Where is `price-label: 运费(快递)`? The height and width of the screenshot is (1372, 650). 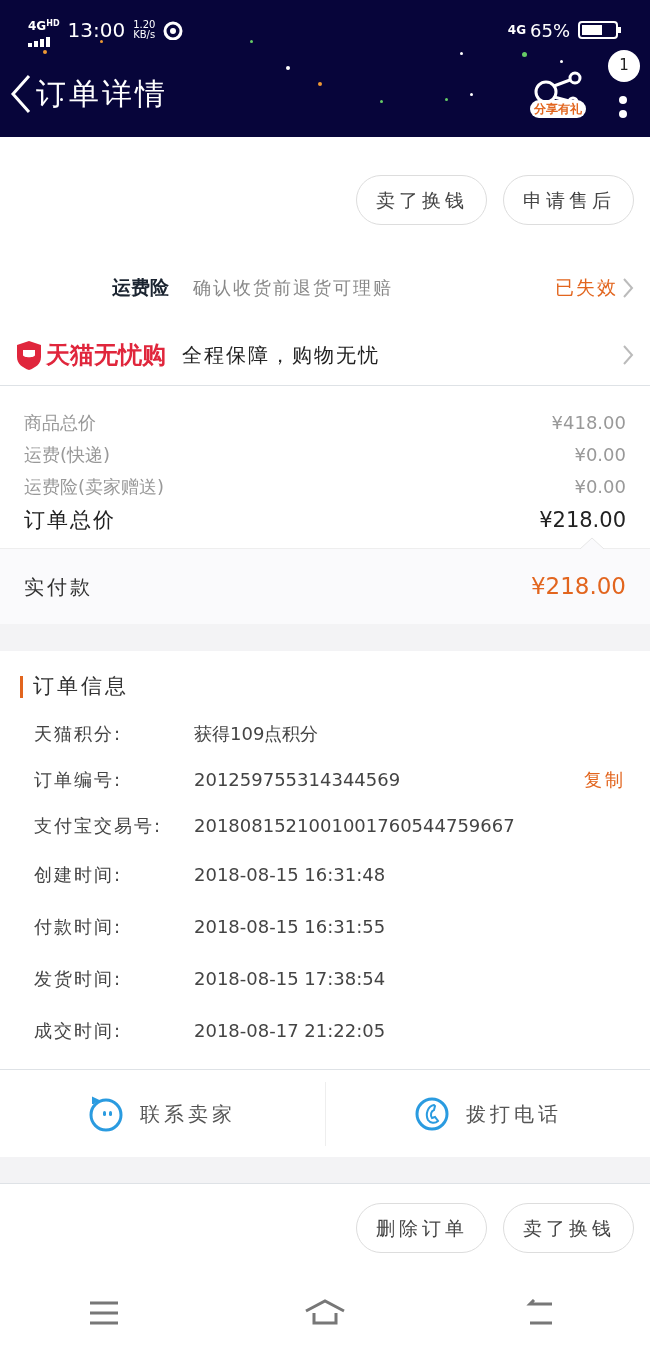 price-label: 运费(快递) is located at coordinates (67, 454).